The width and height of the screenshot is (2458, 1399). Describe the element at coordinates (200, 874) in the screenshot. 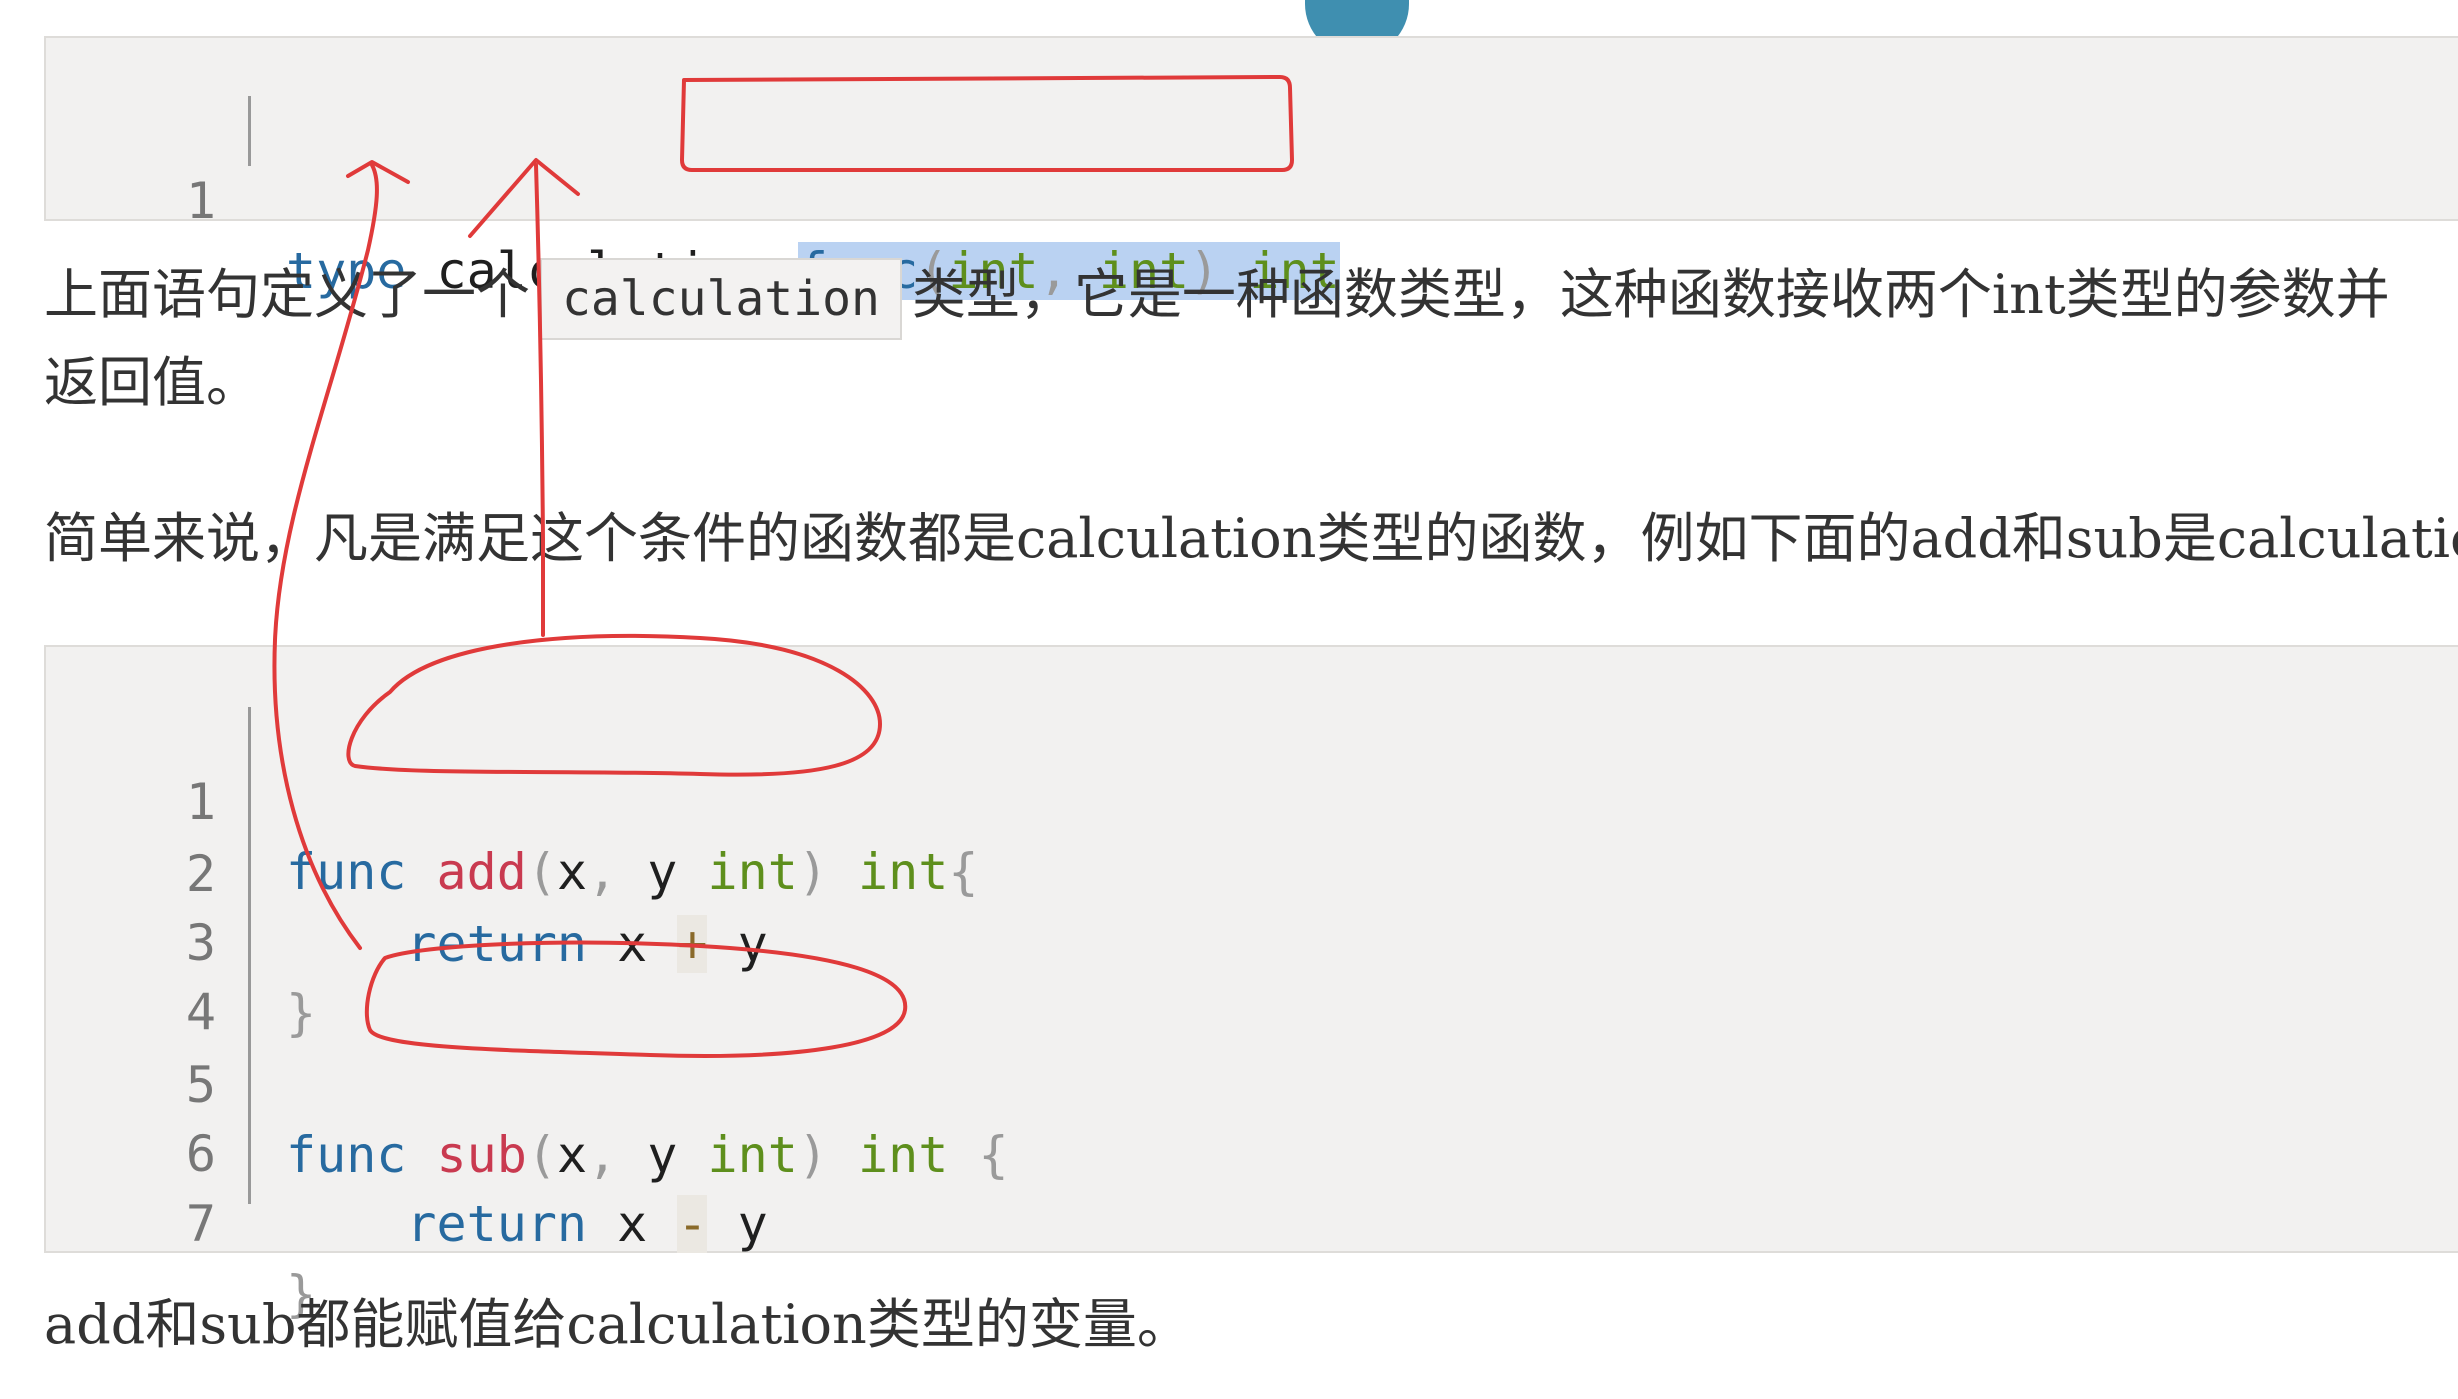

I see `line-number: 2` at that location.